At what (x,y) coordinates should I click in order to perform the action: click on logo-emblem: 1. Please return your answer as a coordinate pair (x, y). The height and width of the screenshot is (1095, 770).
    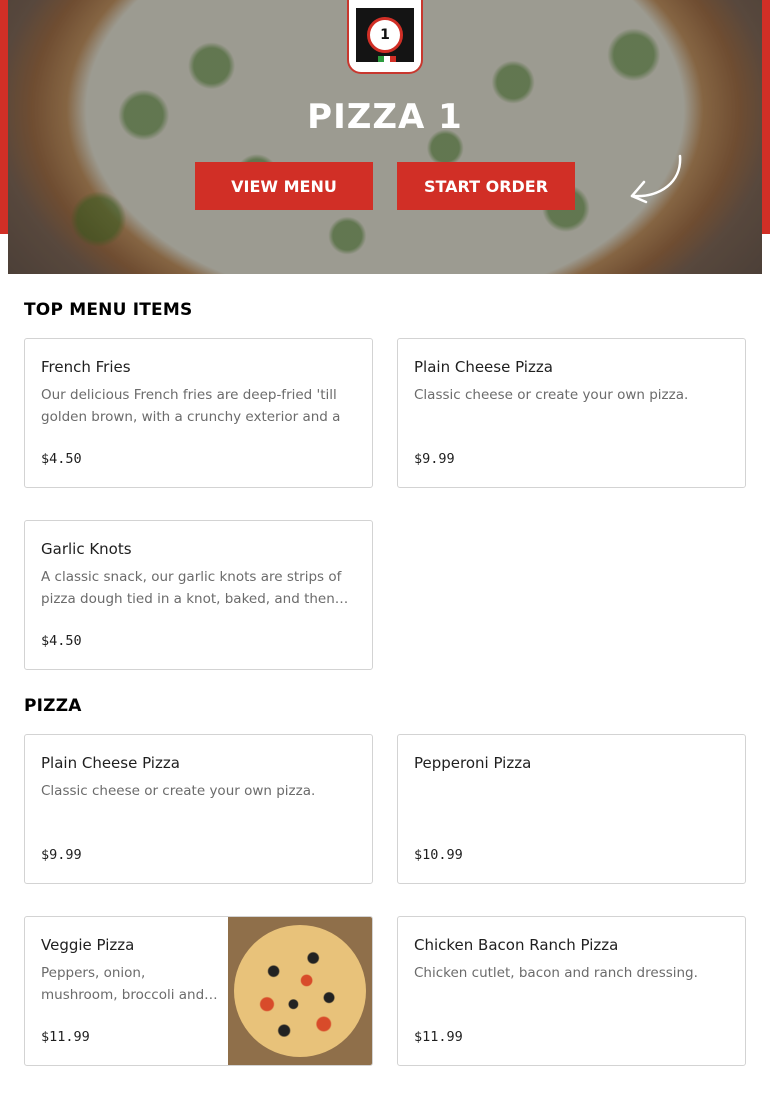
    Looking at the image, I should click on (385, 35).